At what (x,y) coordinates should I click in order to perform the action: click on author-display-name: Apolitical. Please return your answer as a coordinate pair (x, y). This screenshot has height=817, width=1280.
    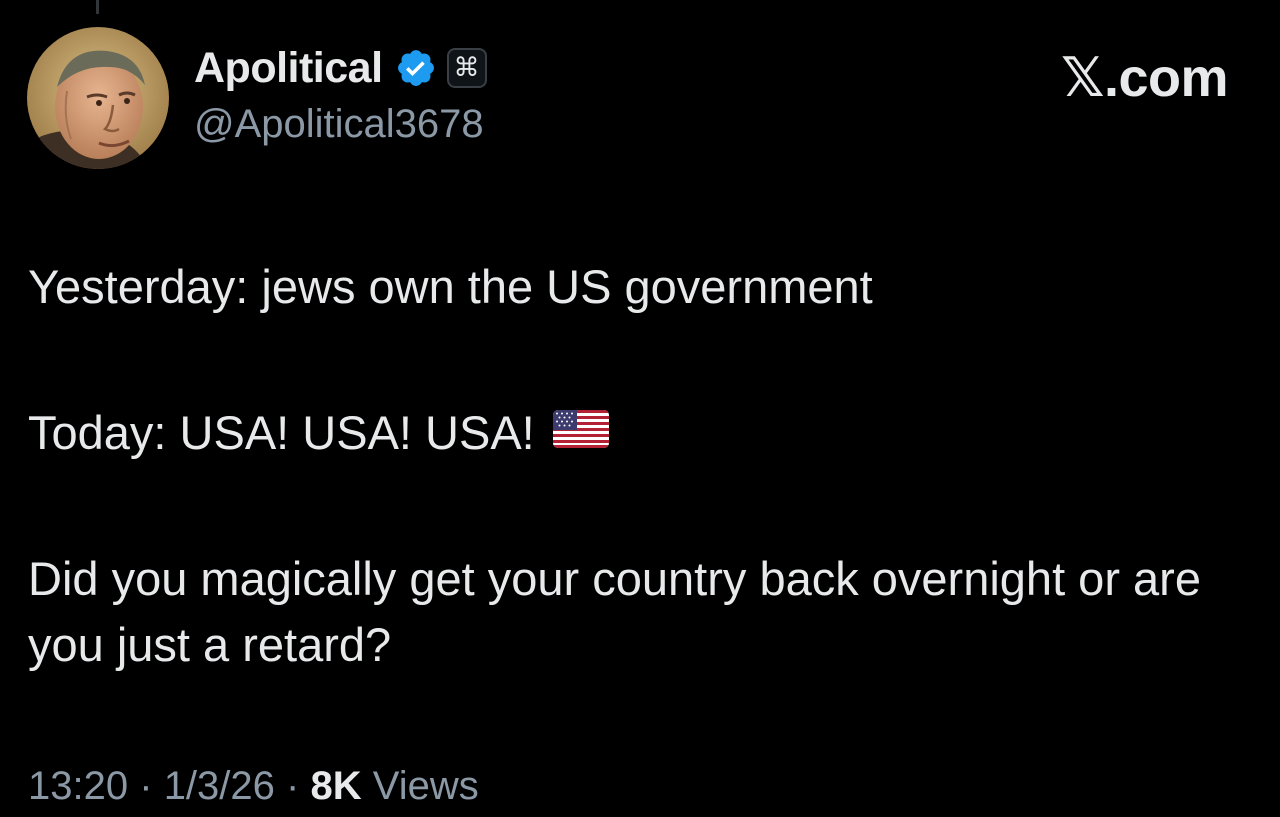
    Looking at the image, I should click on (288, 68).